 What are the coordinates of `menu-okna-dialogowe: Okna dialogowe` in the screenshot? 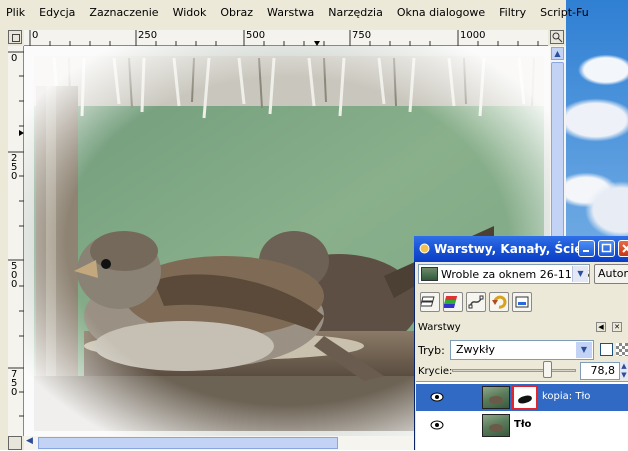 It's located at (441, 12).